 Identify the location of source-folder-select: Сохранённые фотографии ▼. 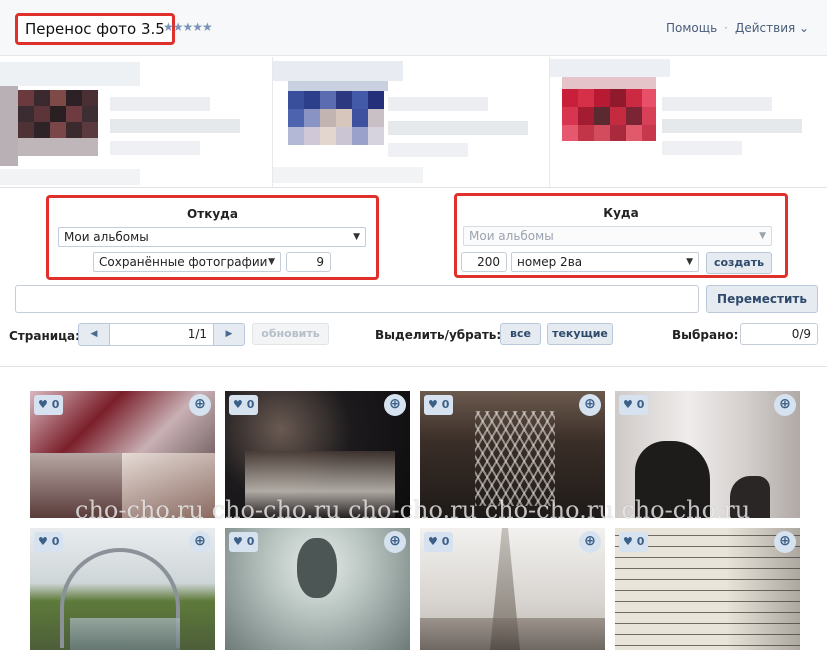
(187, 262).